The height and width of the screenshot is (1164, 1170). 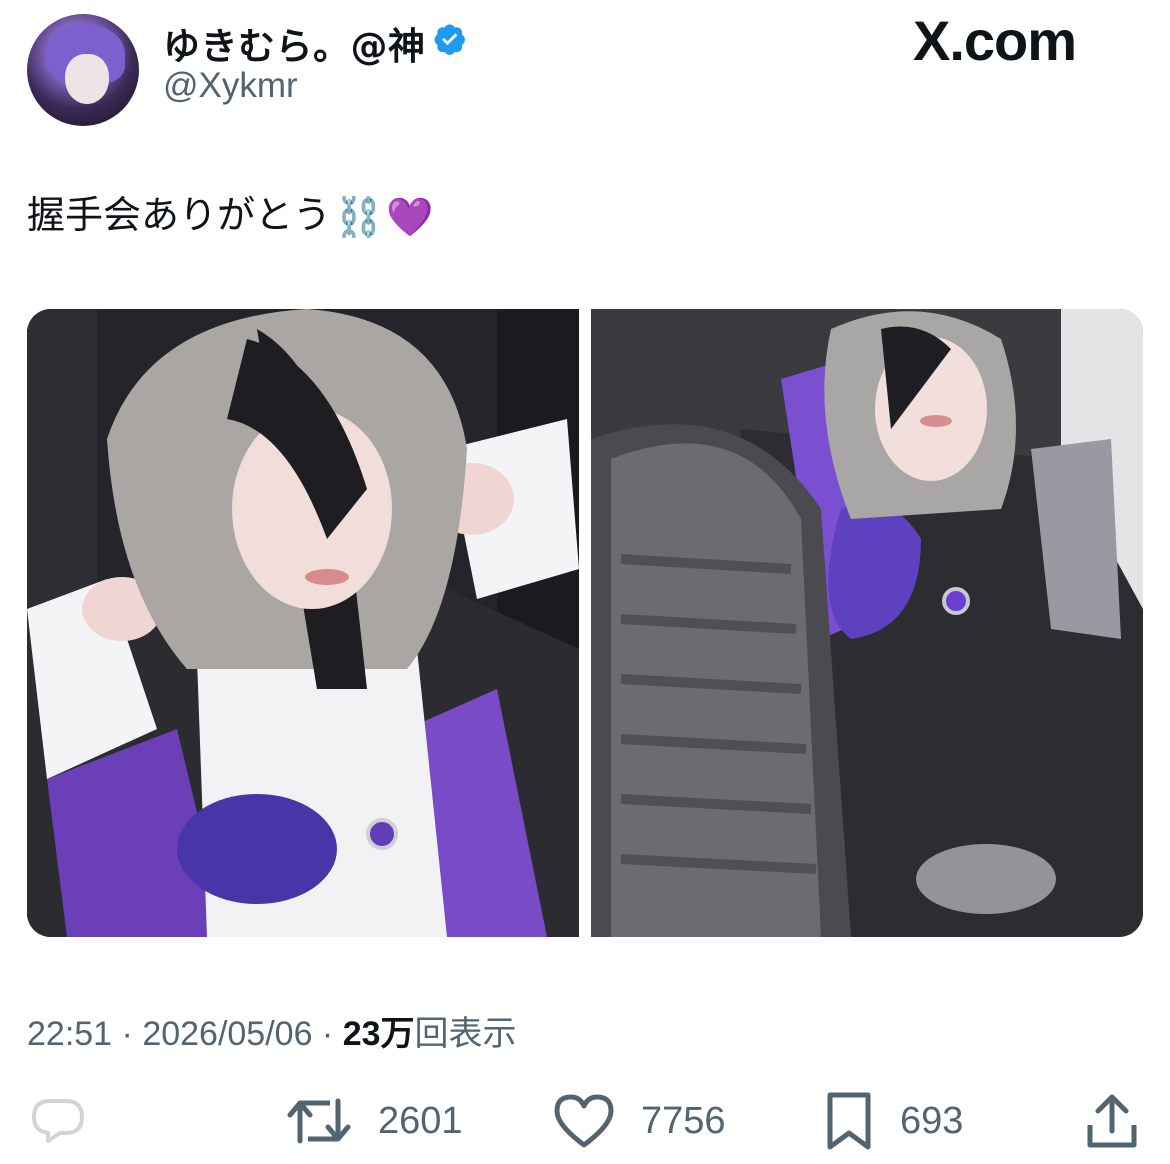 What do you see at coordinates (319, 1121) in the screenshot?
I see `retweet-icon` at bounding box center [319, 1121].